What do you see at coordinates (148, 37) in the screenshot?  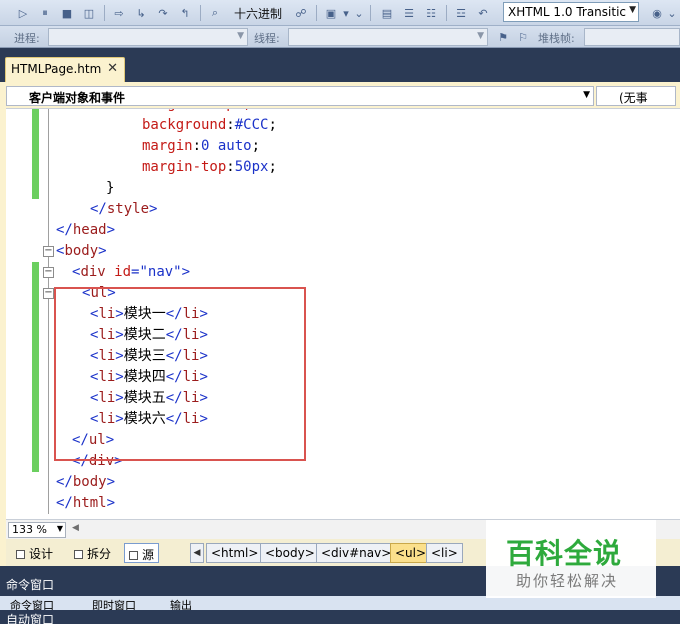 I see `process-combo: ▼` at bounding box center [148, 37].